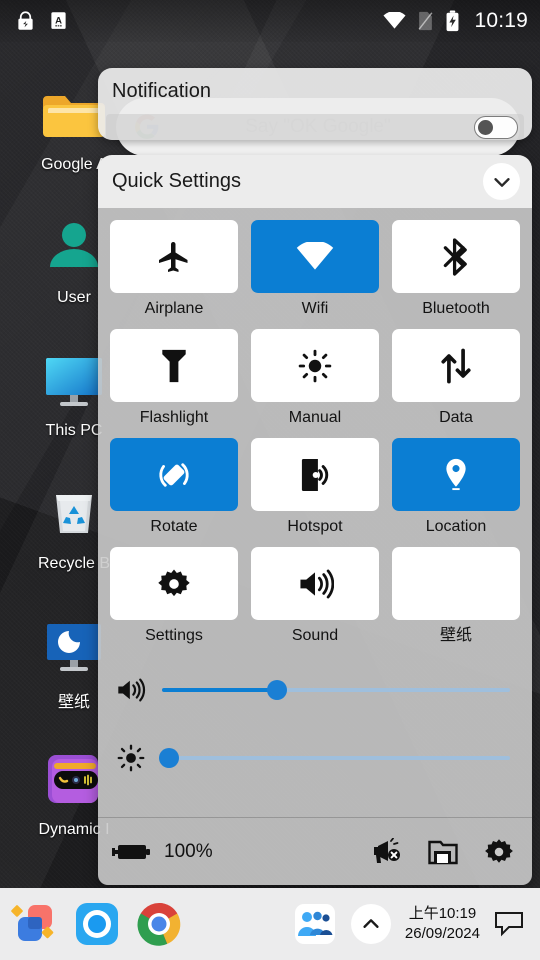 The width and height of the screenshot is (540, 960). I want to click on chevron-up-icon, so click(371, 923).